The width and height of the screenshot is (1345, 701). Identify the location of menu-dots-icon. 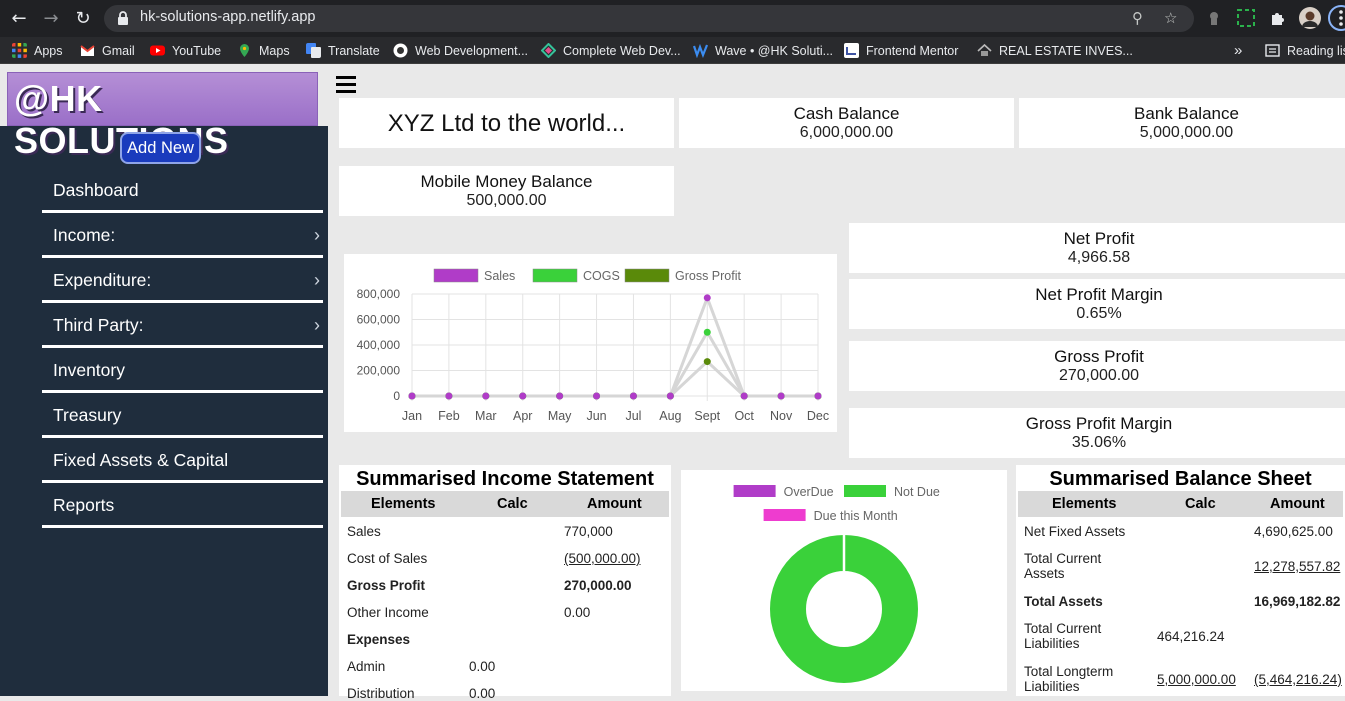
(1336, 18).